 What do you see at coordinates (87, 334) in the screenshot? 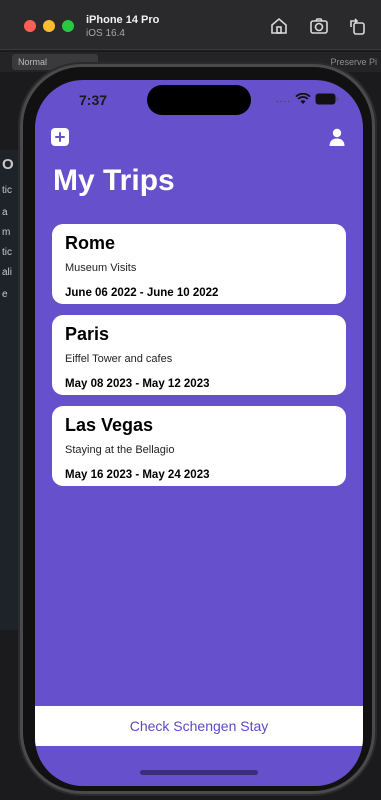
I see `trip-name: Paris` at bounding box center [87, 334].